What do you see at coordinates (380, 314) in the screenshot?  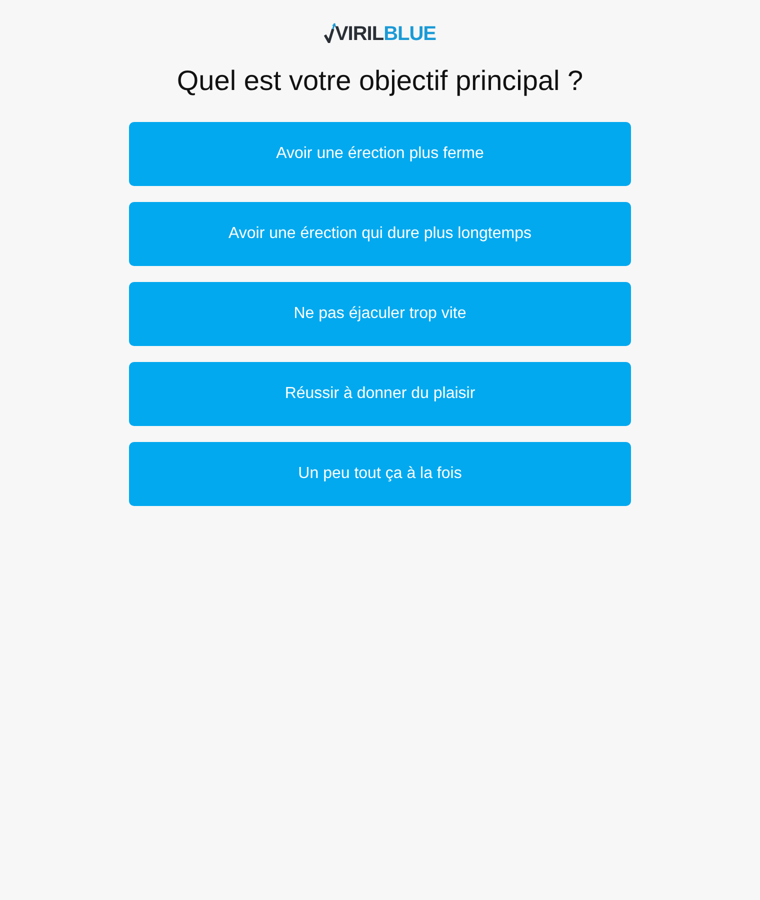 I see `answer-button: Ne pas éjaculer trop vite` at bounding box center [380, 314].